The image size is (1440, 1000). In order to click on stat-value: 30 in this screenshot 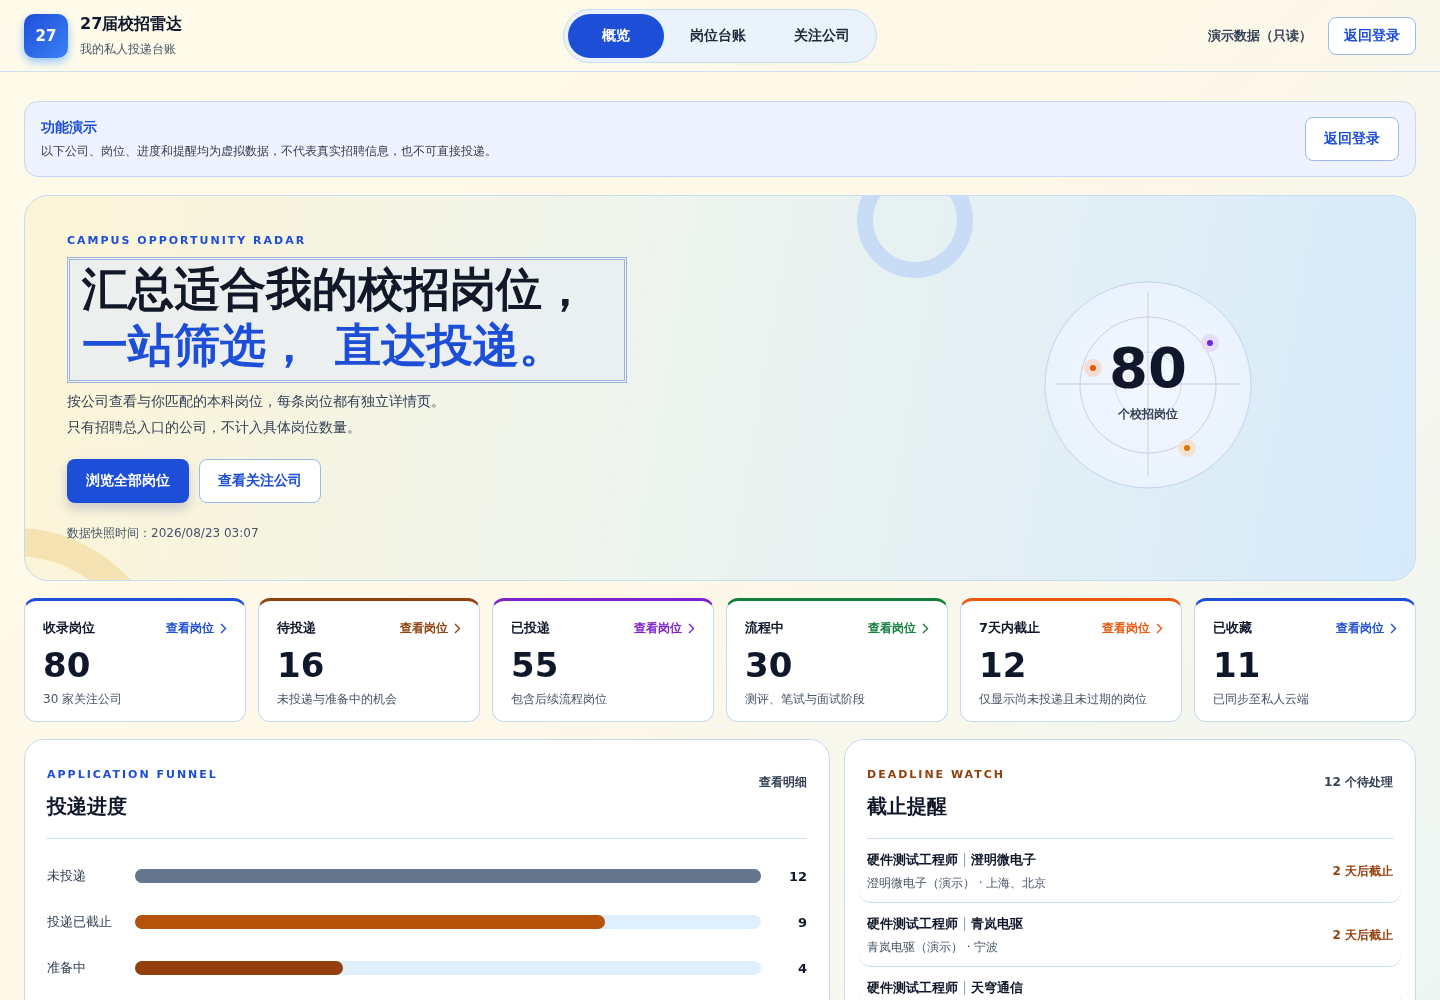, I will do `click(769, 665)`.